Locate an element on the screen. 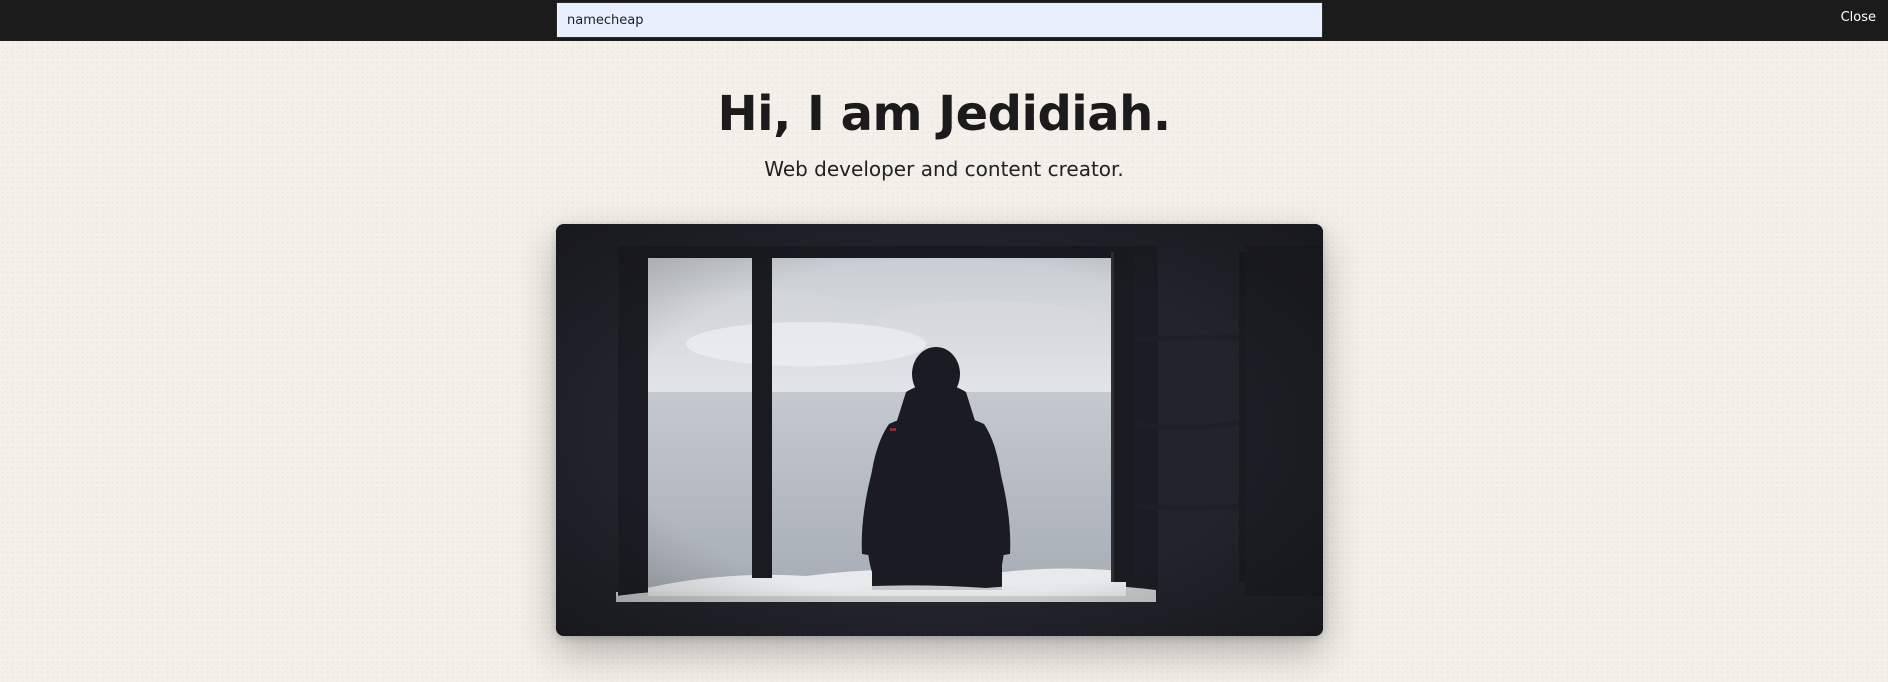 The width and height of the screenshot is (1888, 682). close-button: Close is located at coordinates (1858, 17).